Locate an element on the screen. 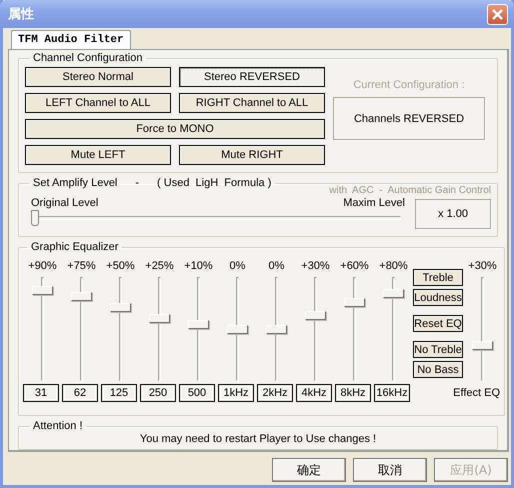 The width and height of the screenshot is (514, 488). channel-button: LEFT Channel to ALL is located at coordinates (98, 103).